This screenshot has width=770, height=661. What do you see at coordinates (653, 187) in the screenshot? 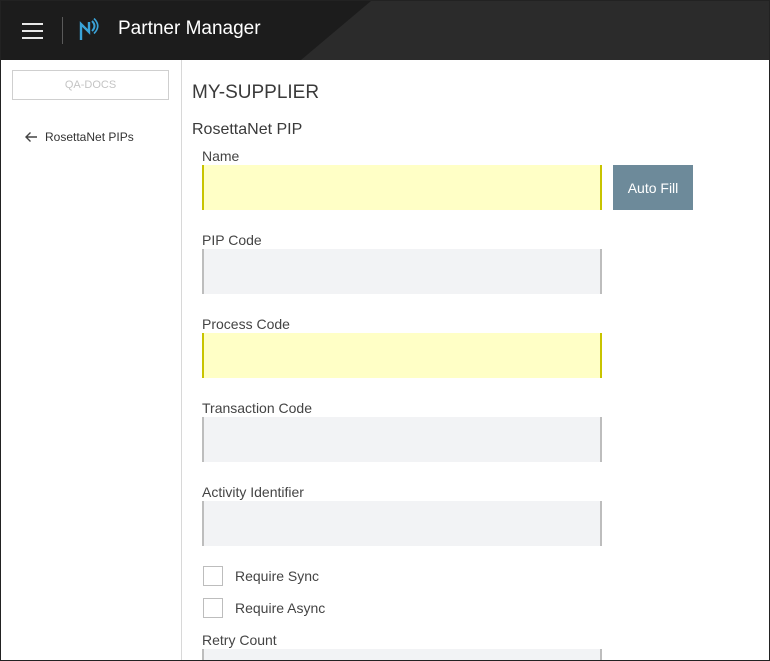
I see `auto-fill-button: Auto Fill` at bounding box center [653, 187].